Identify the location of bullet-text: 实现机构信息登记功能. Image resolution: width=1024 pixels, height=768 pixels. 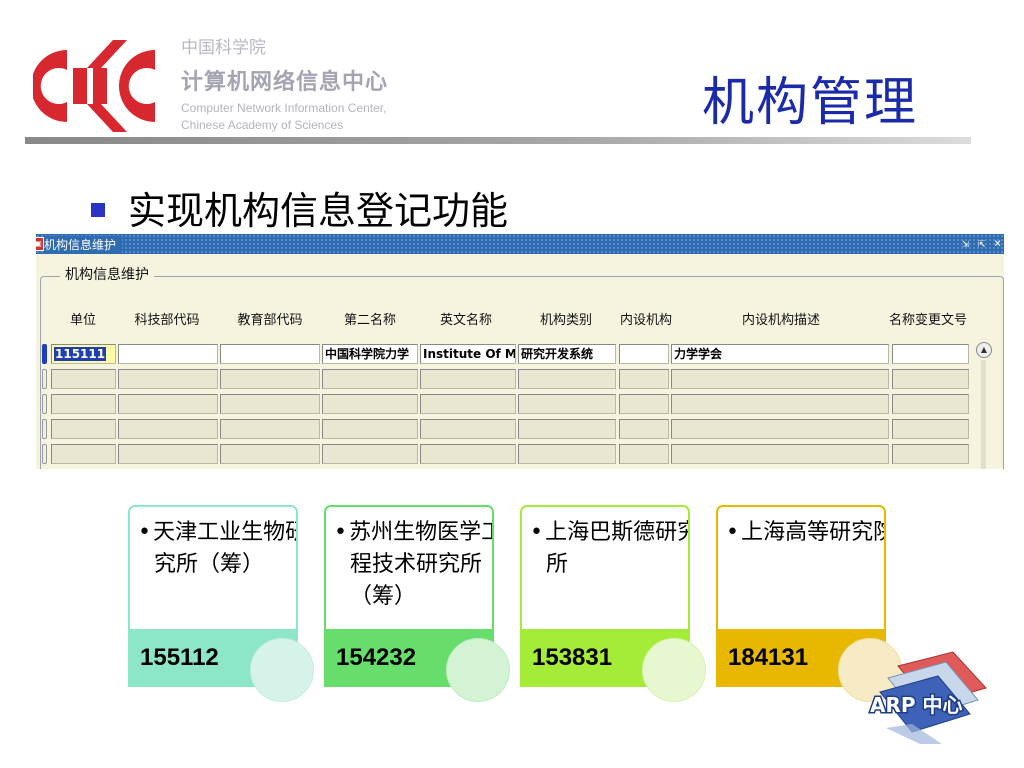
(318, 211).